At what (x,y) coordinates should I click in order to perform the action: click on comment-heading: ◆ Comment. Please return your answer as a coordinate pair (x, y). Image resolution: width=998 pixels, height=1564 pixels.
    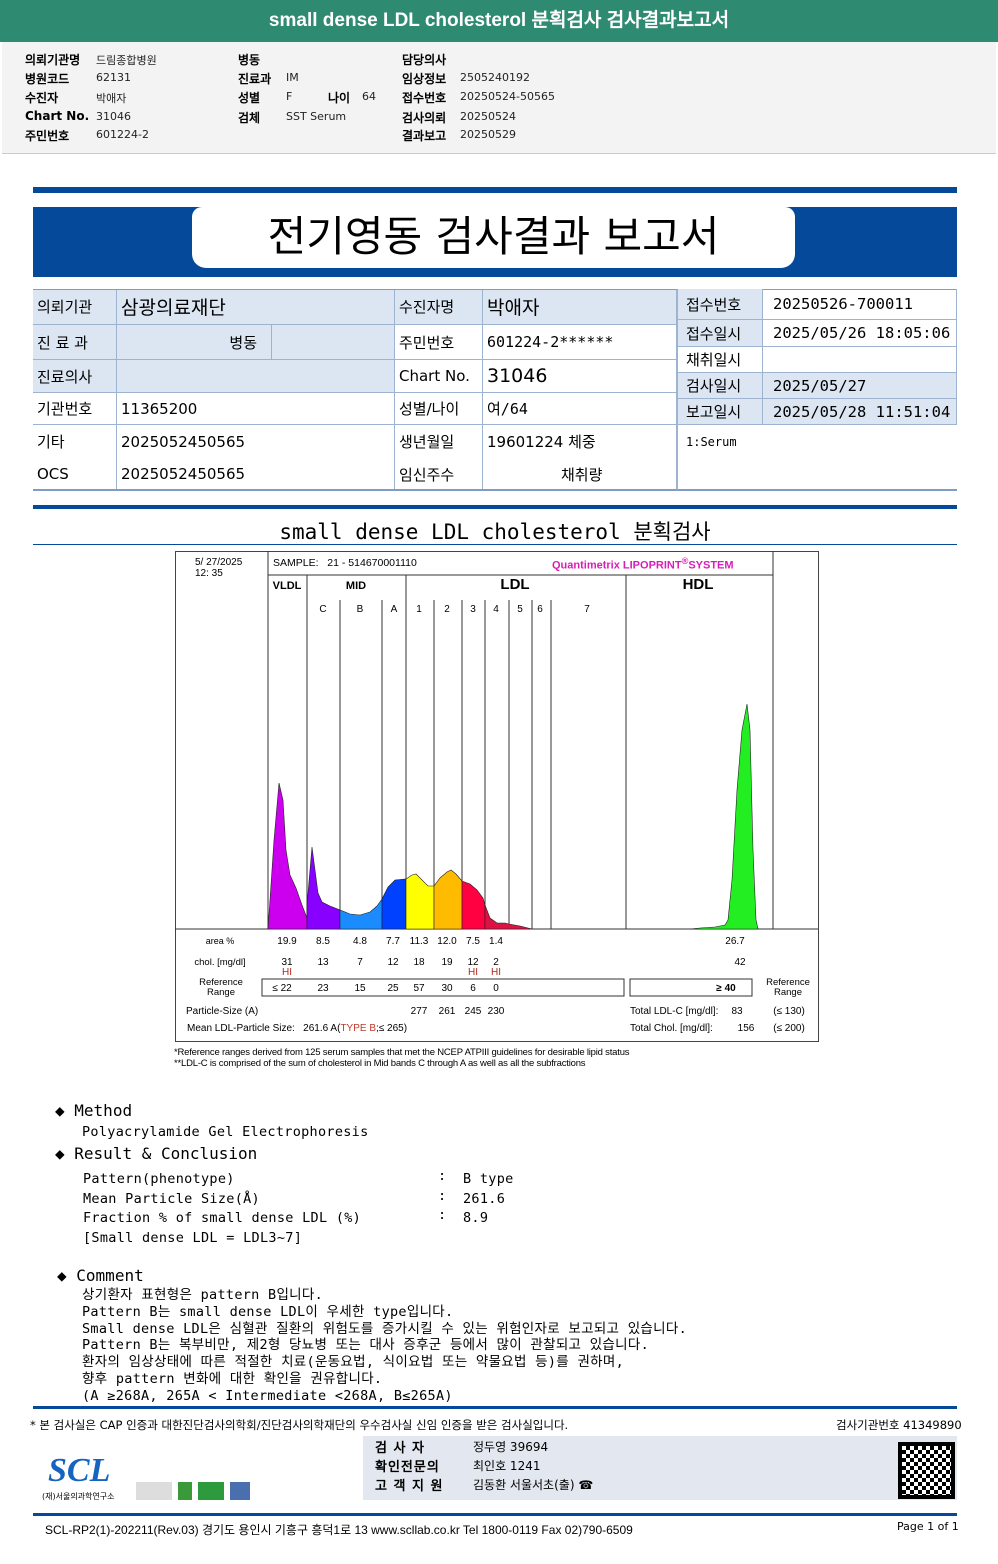
    Looking at the image, I should click on (100, 1275).